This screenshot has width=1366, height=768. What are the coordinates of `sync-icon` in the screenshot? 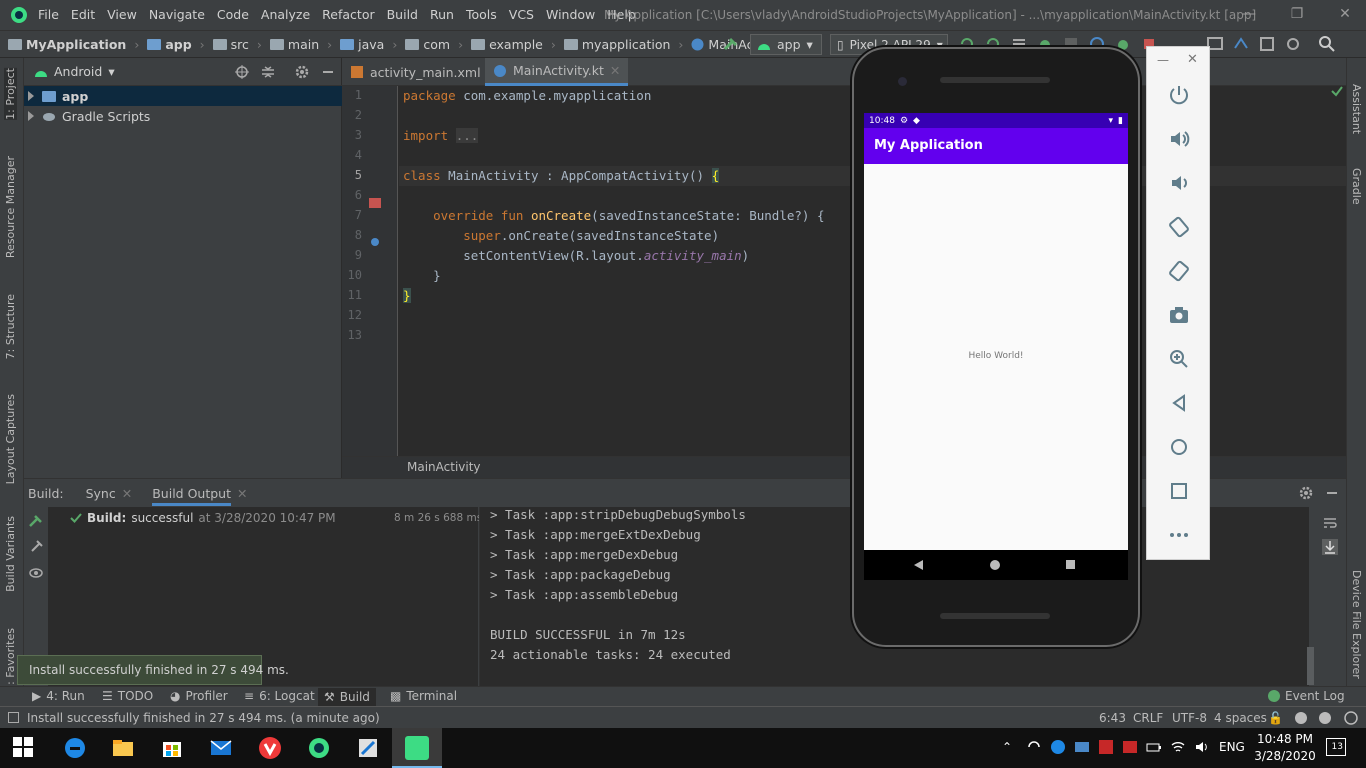 It's located at (1034, 747).